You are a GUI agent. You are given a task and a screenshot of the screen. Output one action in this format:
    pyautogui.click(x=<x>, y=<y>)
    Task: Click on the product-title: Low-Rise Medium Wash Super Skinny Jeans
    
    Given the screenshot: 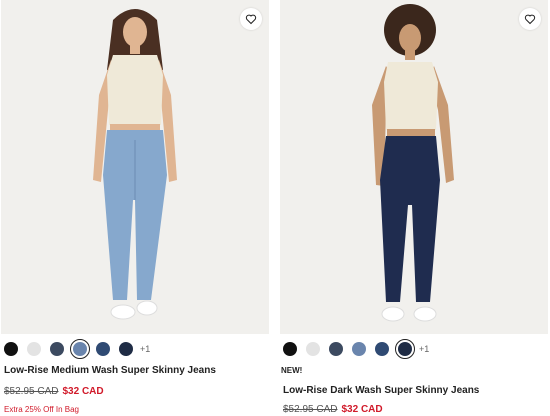 What is the action you would take?
    pyautogui.click(x=110, y=370)
    